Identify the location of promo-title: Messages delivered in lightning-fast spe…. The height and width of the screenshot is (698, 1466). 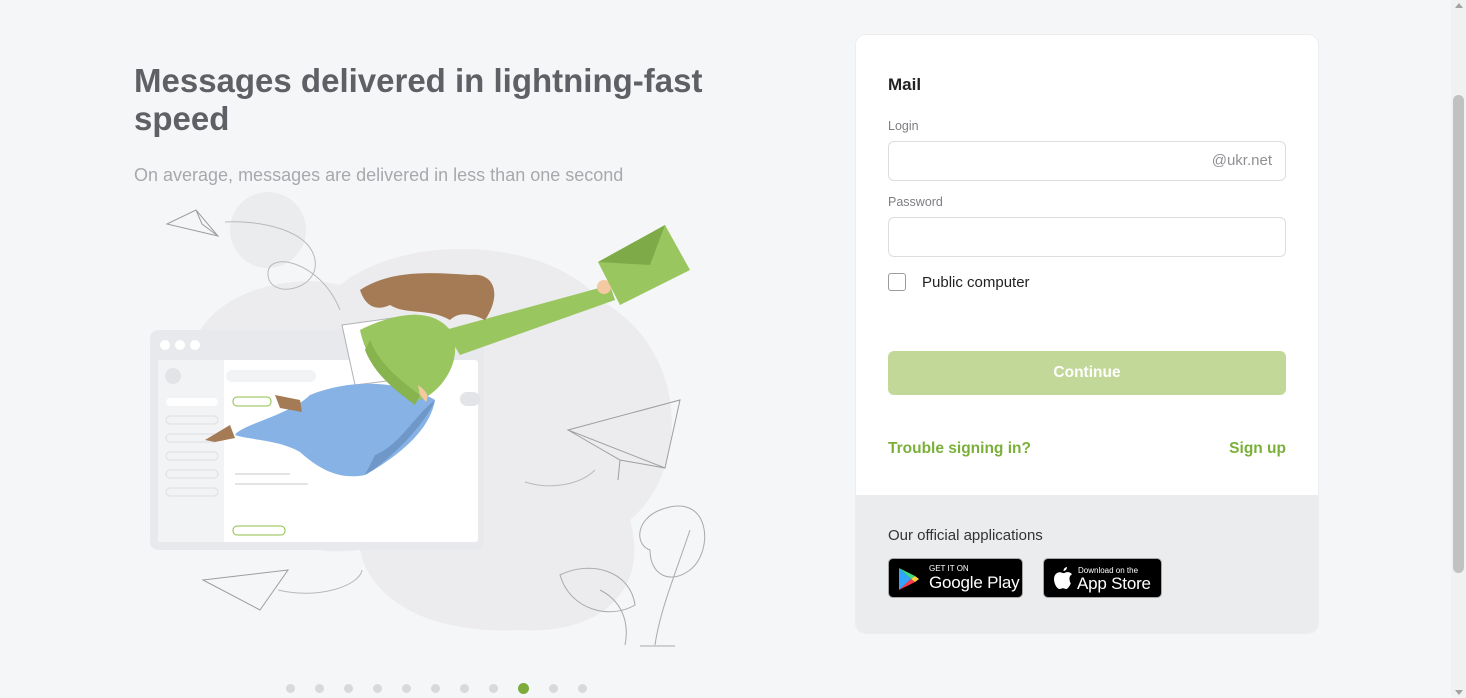
(418, 99).